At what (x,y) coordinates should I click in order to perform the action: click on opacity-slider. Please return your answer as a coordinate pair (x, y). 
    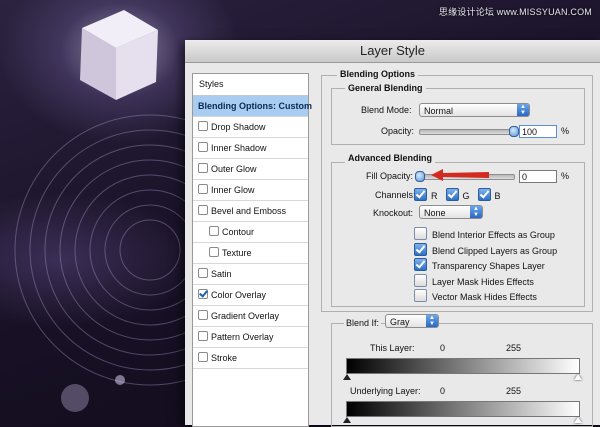
    Looking at the image, I should click on (467, 132).